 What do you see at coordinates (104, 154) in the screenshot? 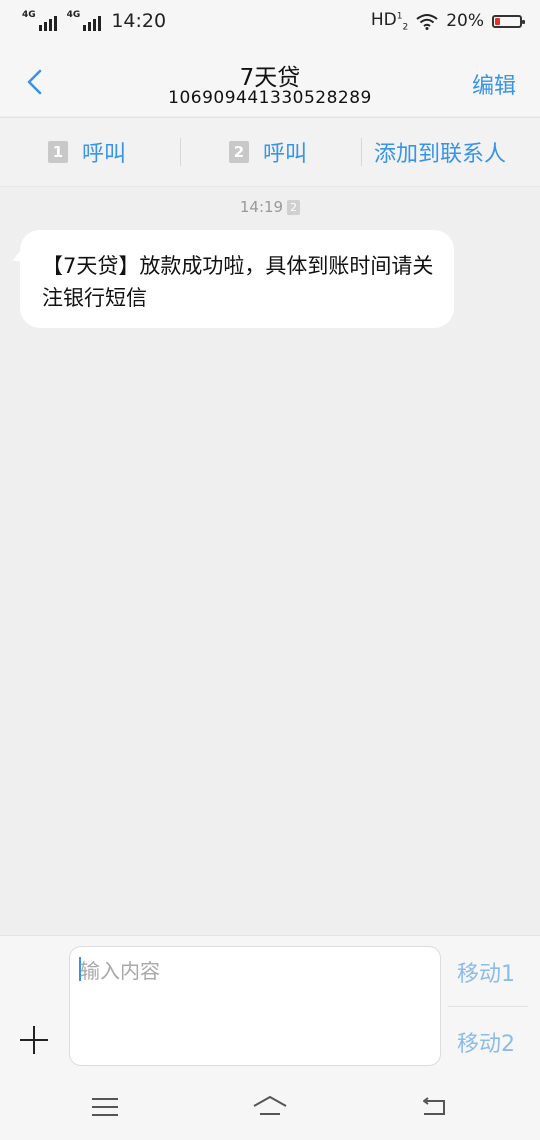
I see `call-sim1-label: 呼叫` at bounding box center [104, 154].